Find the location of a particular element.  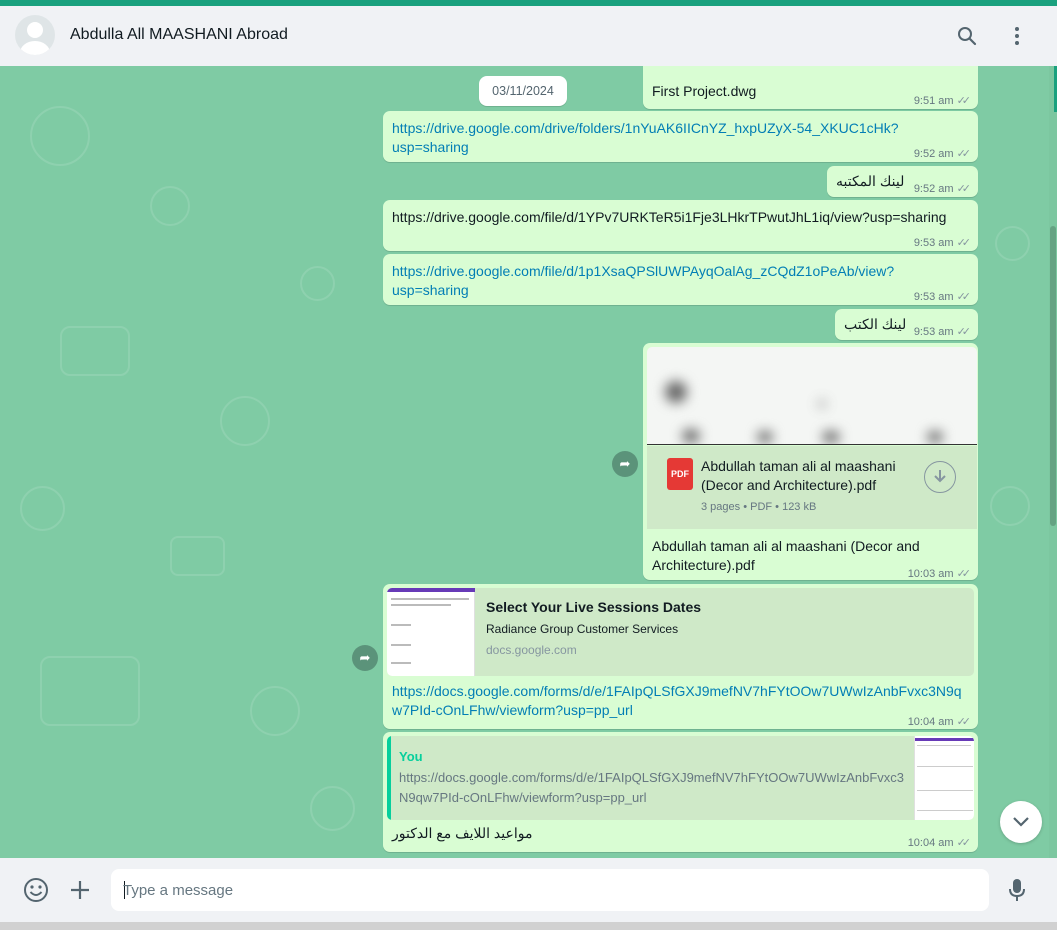

message-bubble: لينك المكتبه 9:52 am ✓✓ is located at coordinates (902, 181).